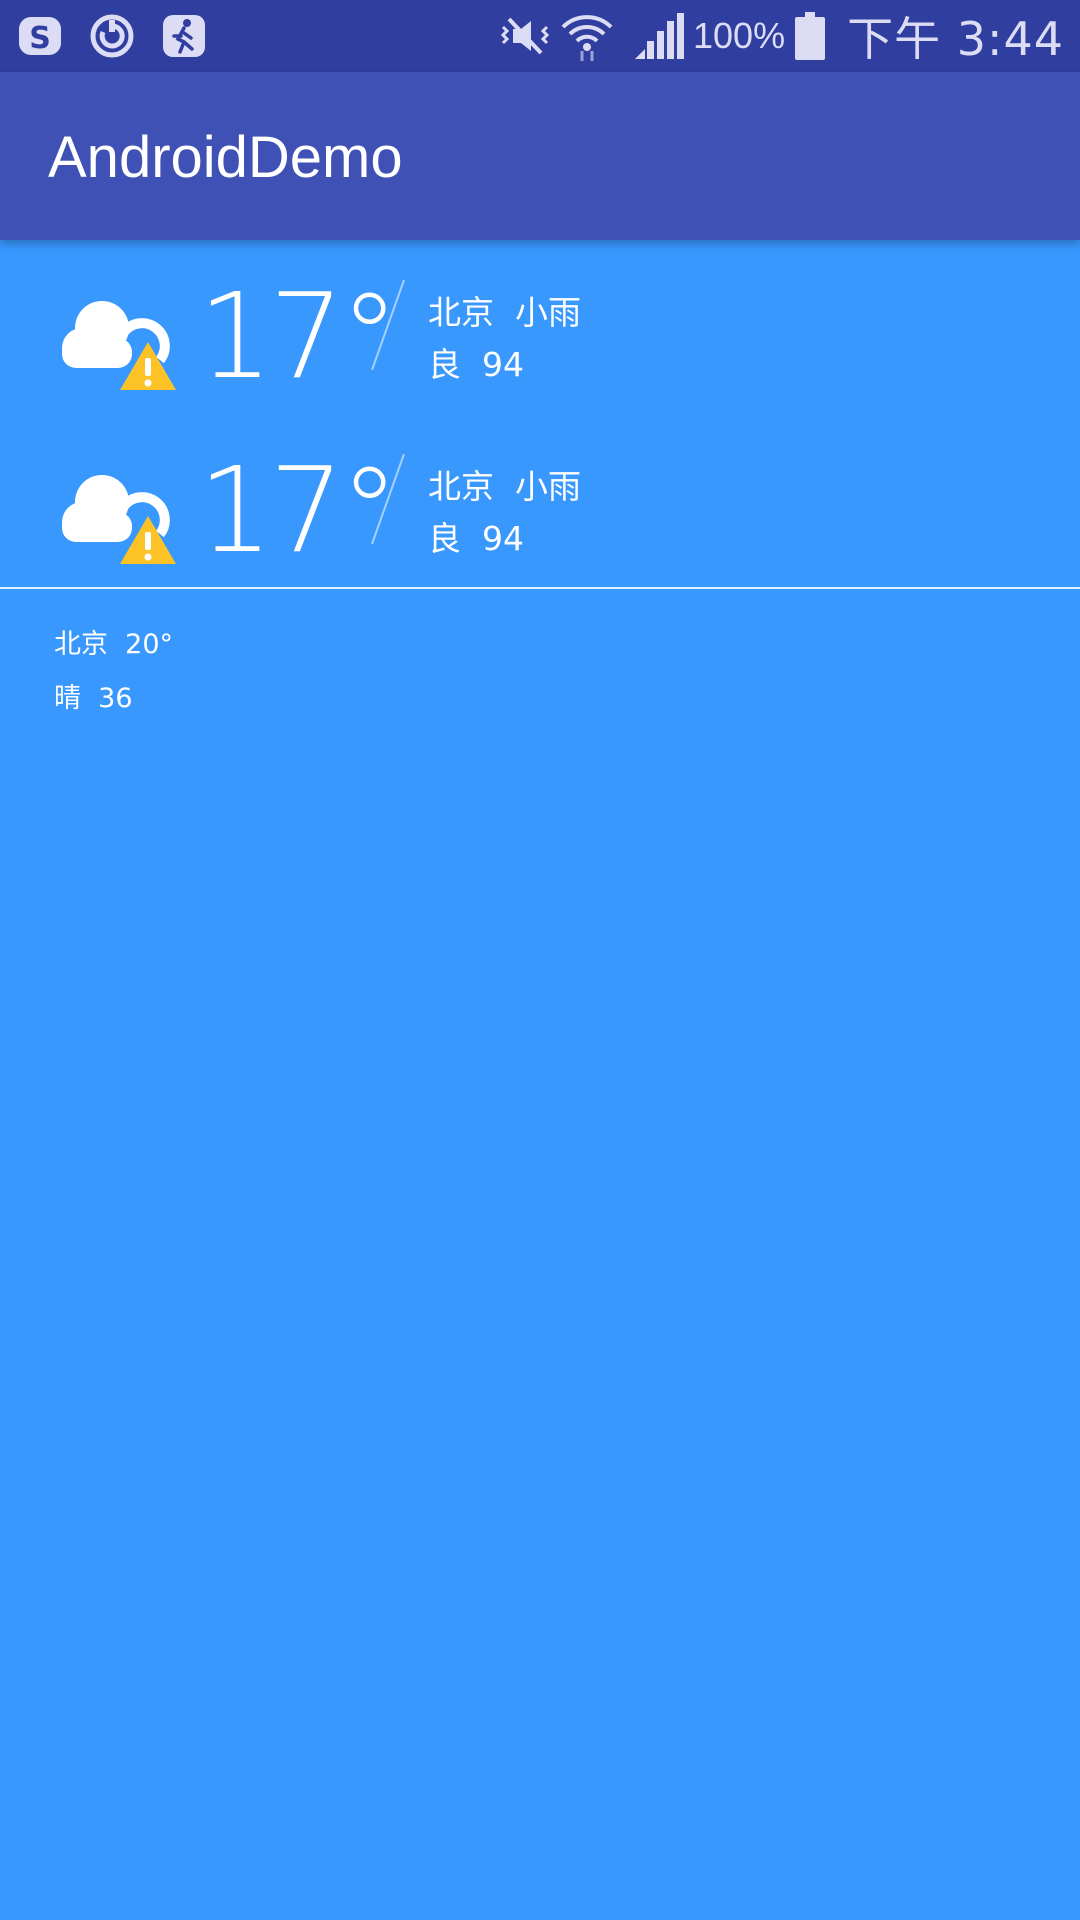  What do you see at coordinates (659, 36) in the screenshot?
I see `signal-icon` at bounding box center [659, 36].